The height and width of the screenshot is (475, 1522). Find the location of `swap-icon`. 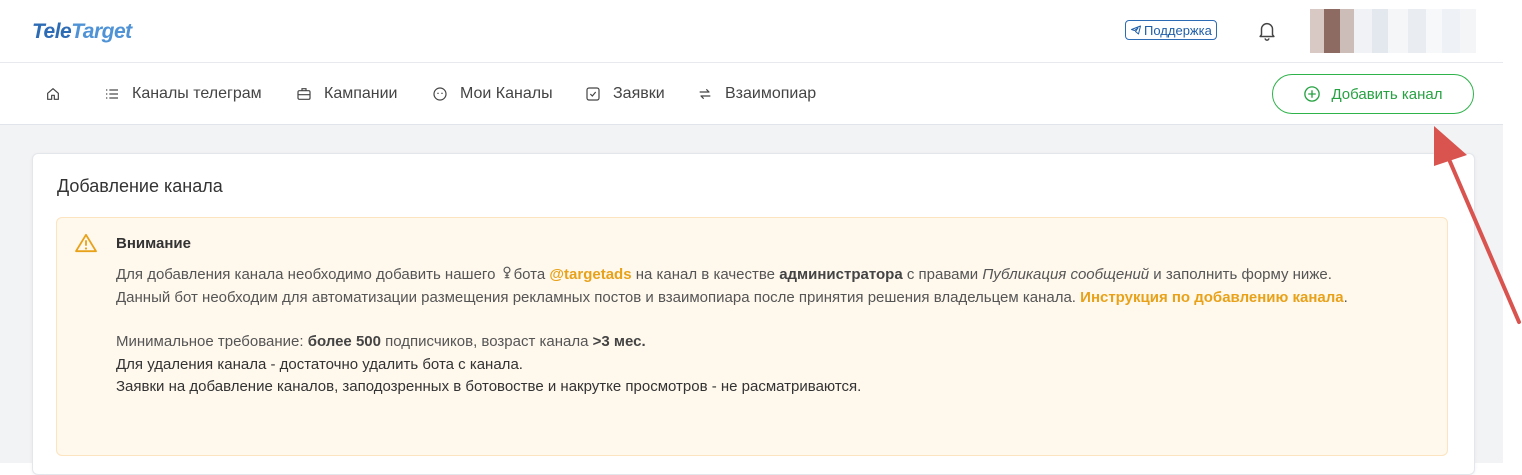

swap-icon is located at coordinates (705, 93).